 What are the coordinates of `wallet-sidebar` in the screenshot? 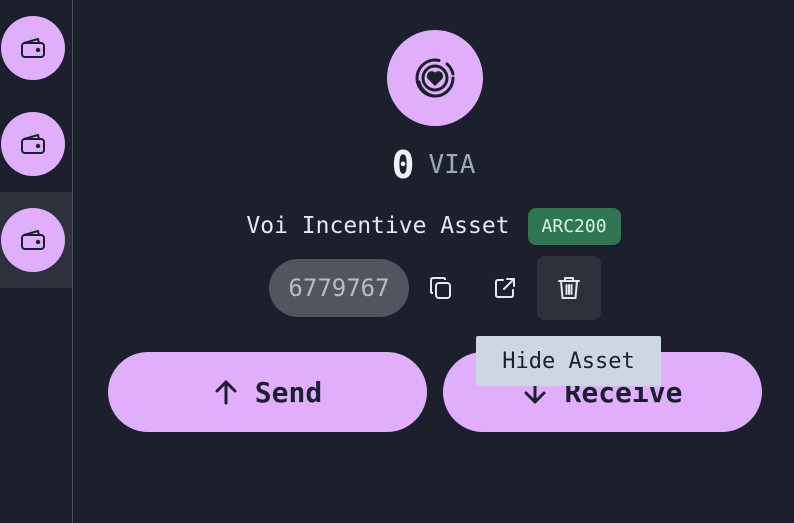 It's located at (36, 261).